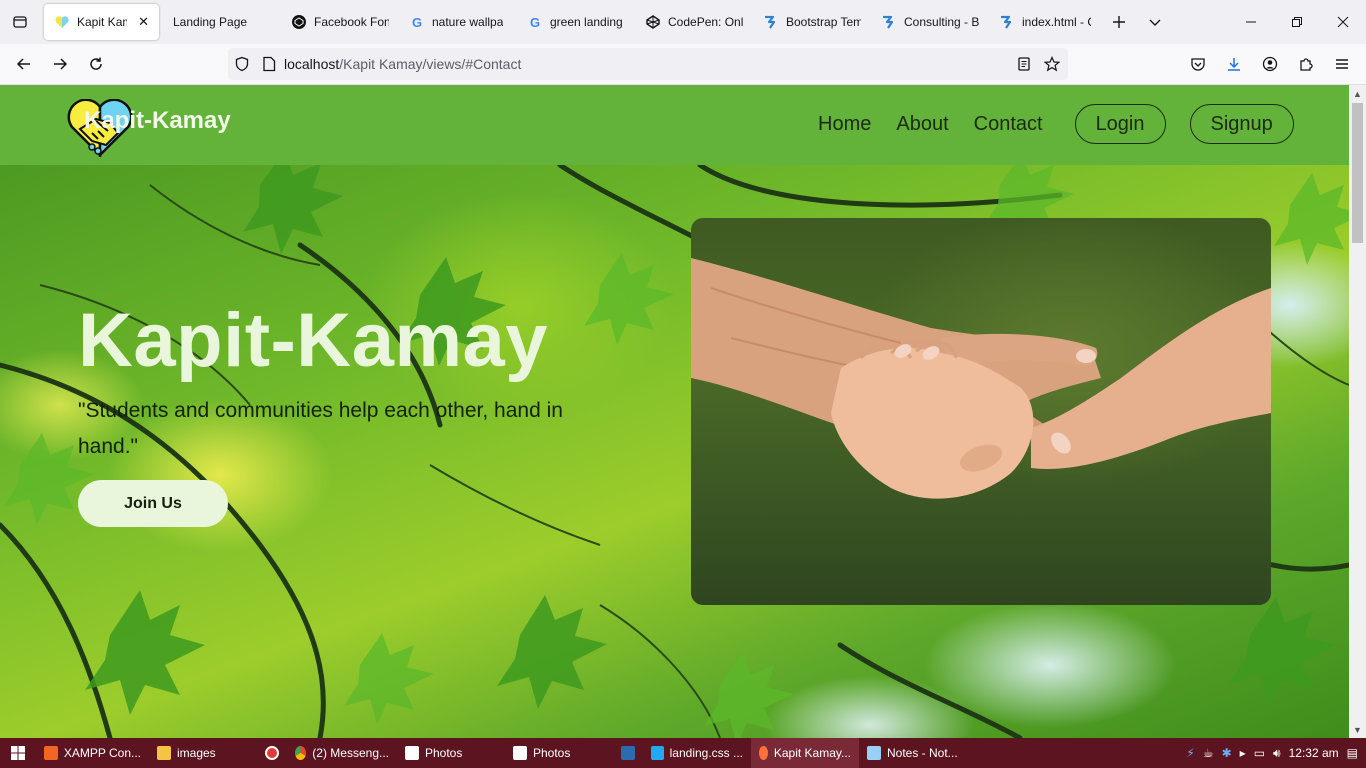  I want to click on extensions-icon, so click(1306, 64).